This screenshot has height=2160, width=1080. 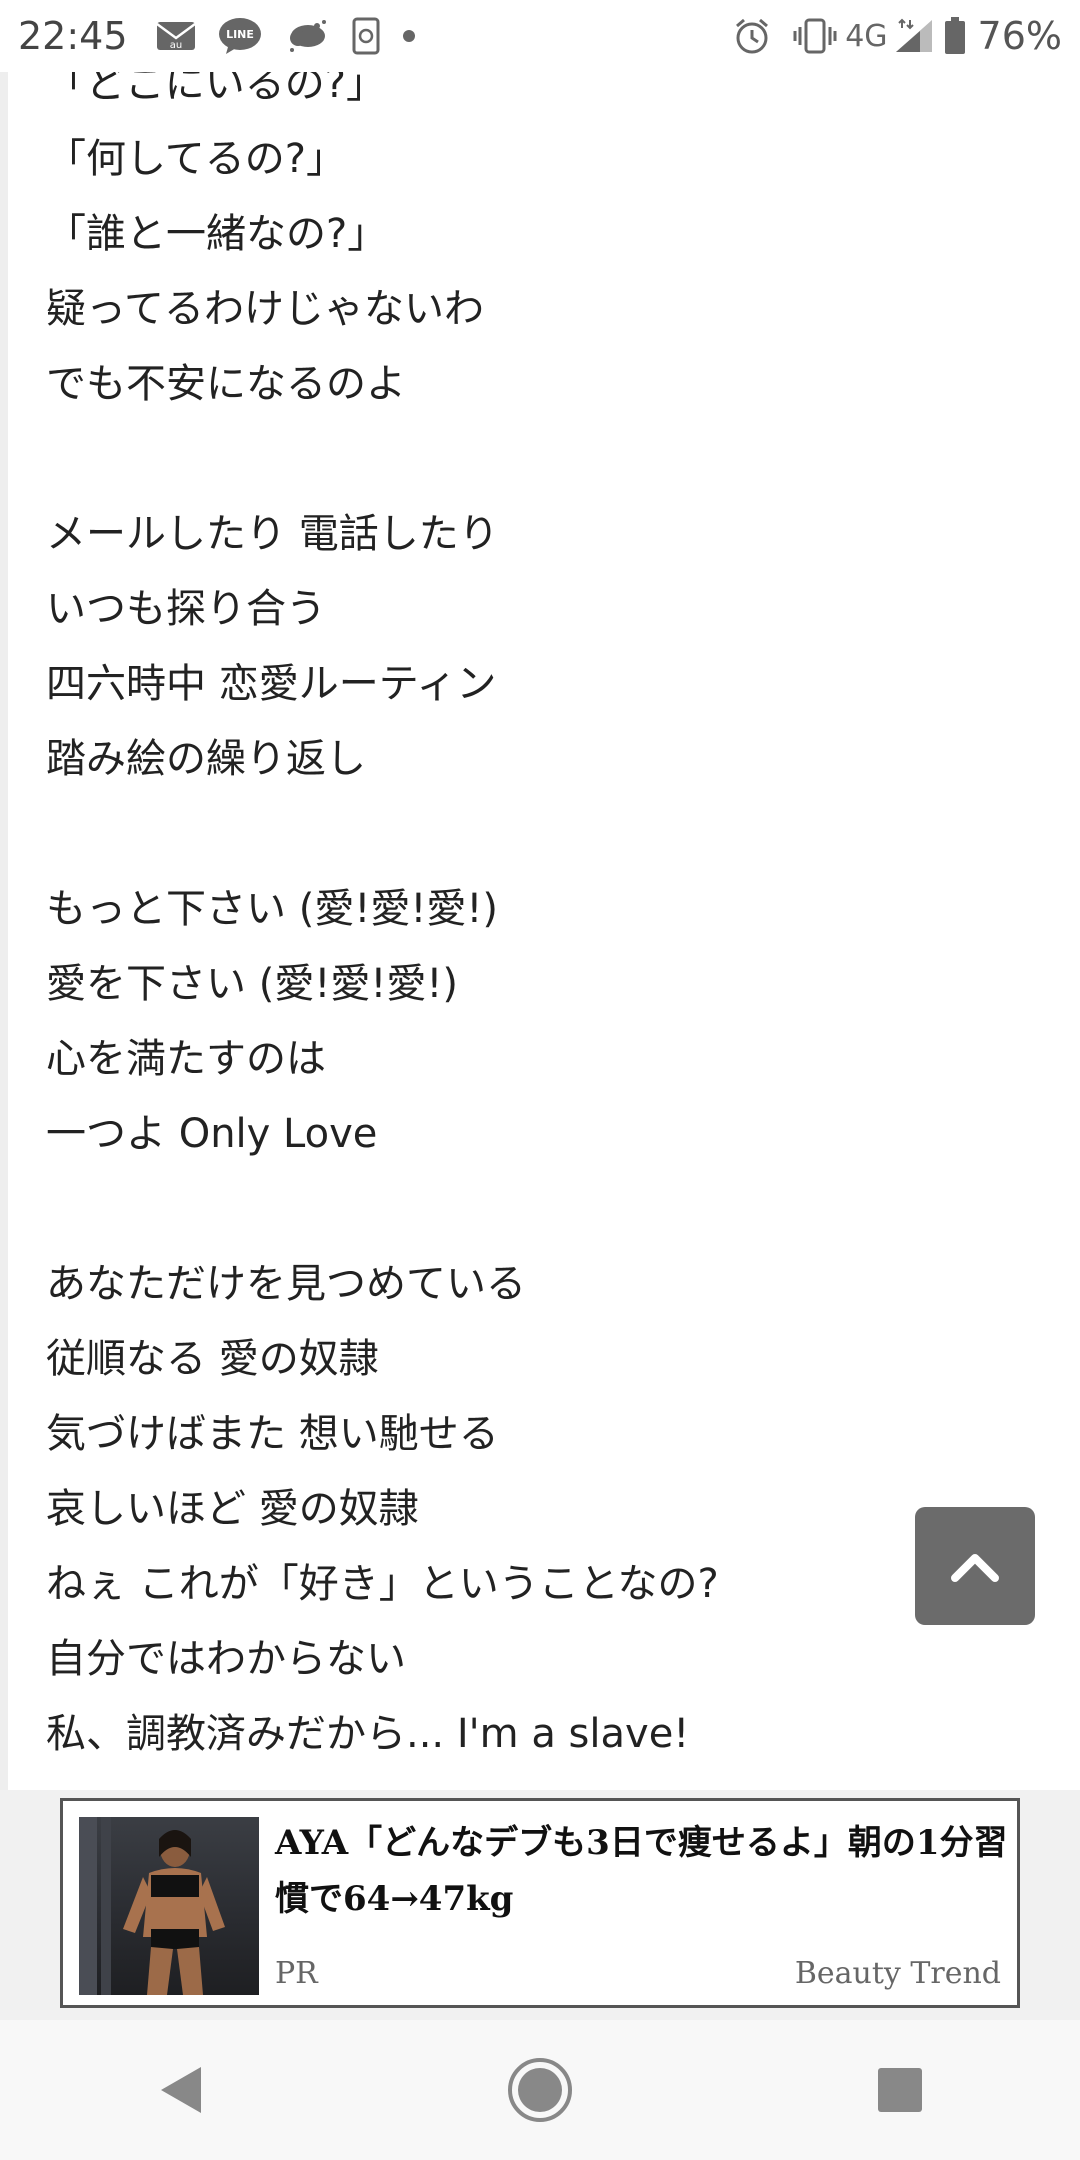 I want to click on lyric-line: 心を満たすのは, so click(x=186, y=1059).